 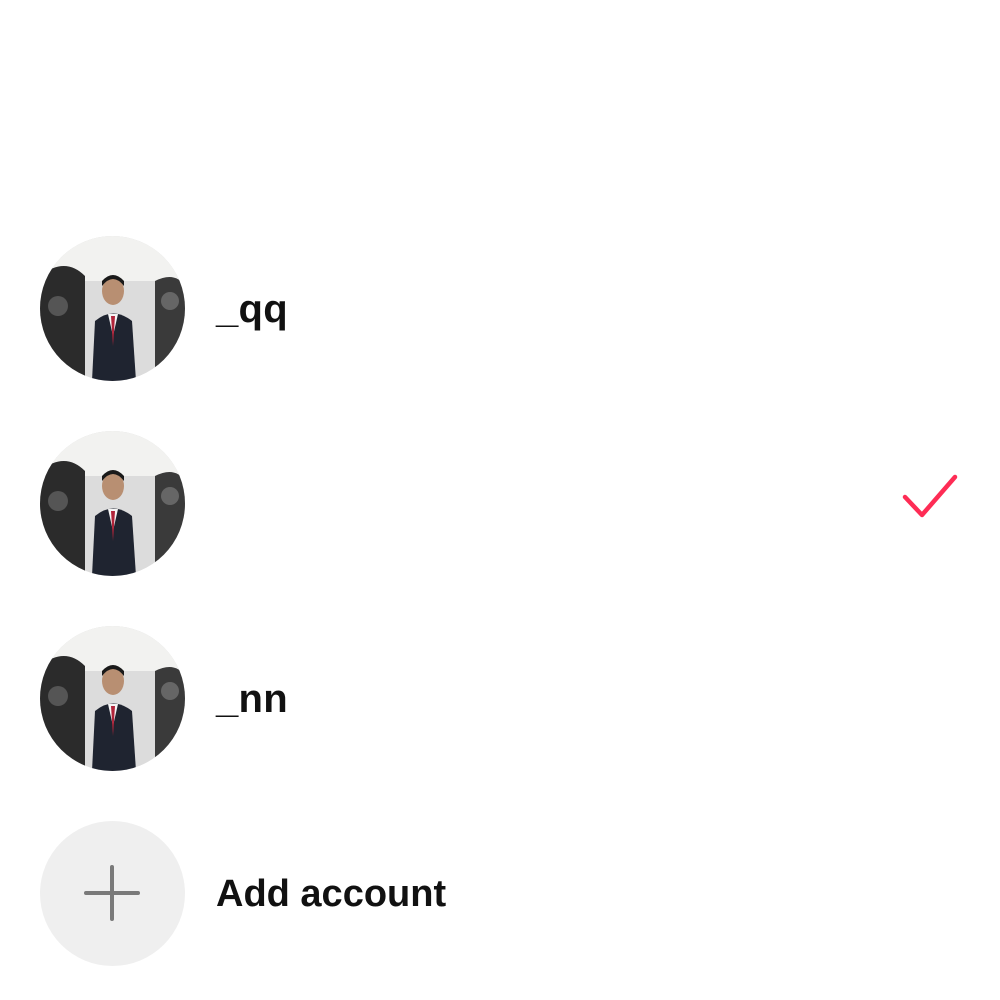 I want to click on username-label: _nn, so click(x=252, y=699).